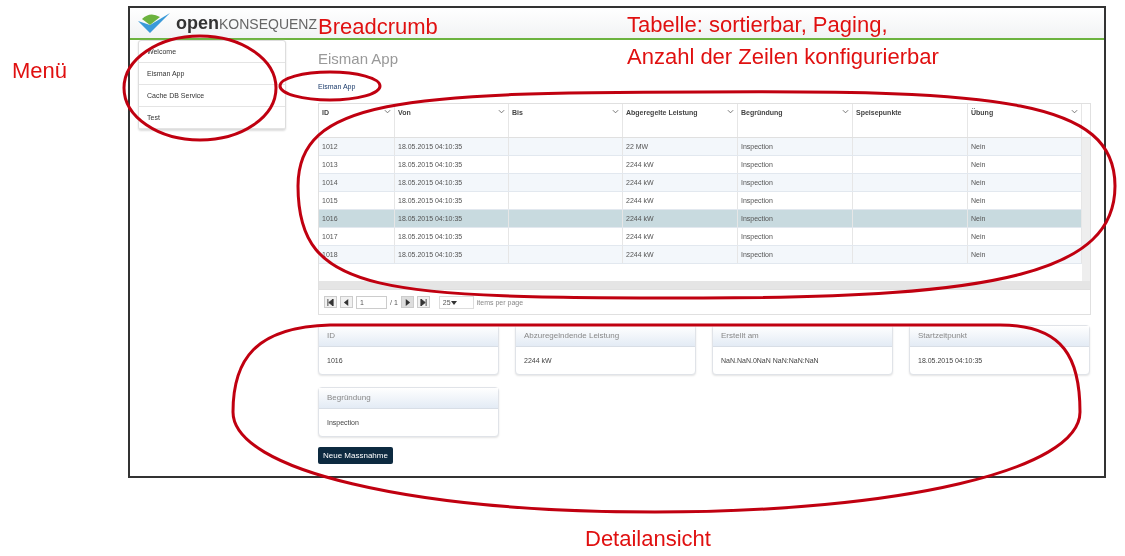  What do you see at coordinates (605, 336) in the screenshot?
I see `card-label: Abzuregelndende Leistung` at bounding box center [605, 336].